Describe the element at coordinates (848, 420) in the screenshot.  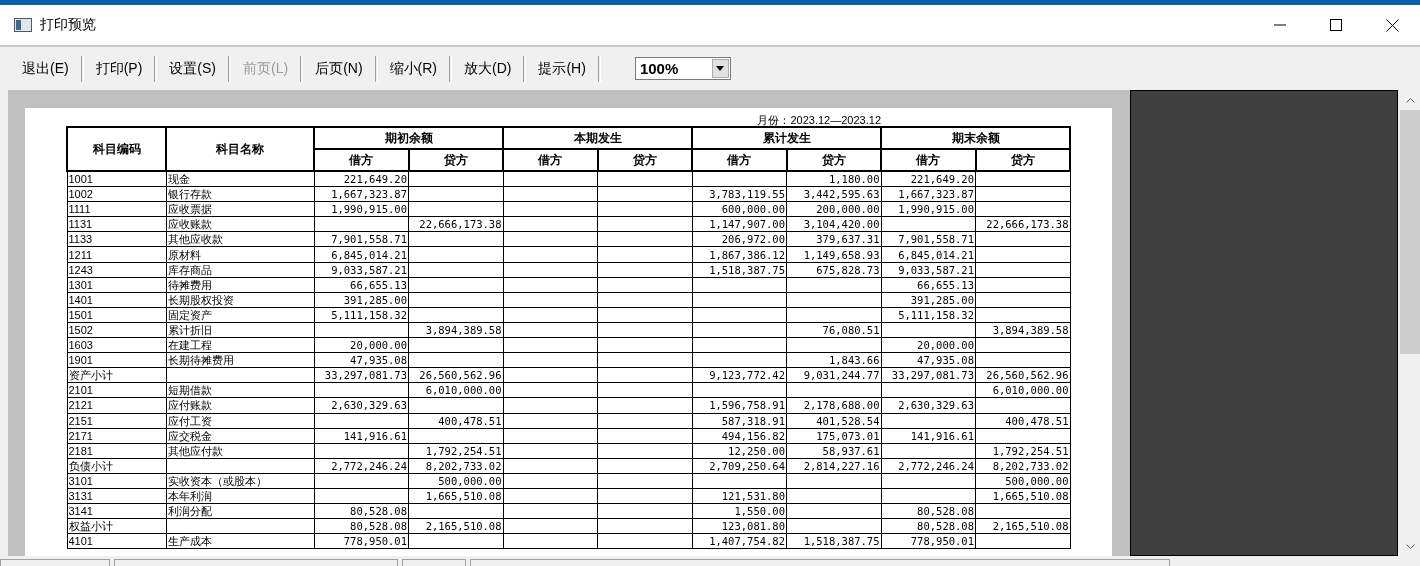
I see `table-cell: 401,528.54` at that location.